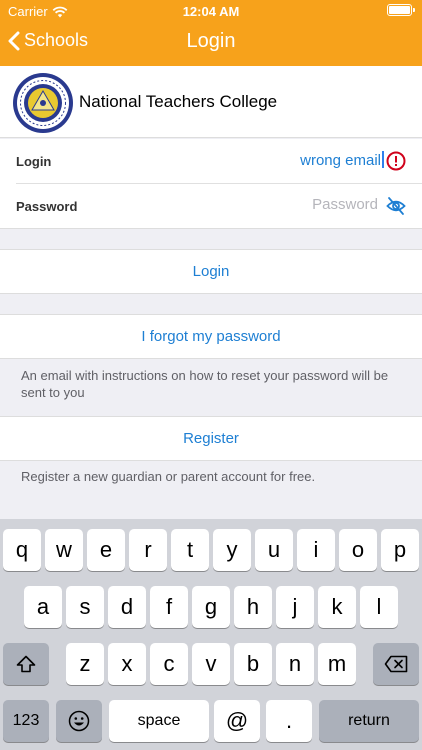  I want to click on key-r: r, so click(148, 550).